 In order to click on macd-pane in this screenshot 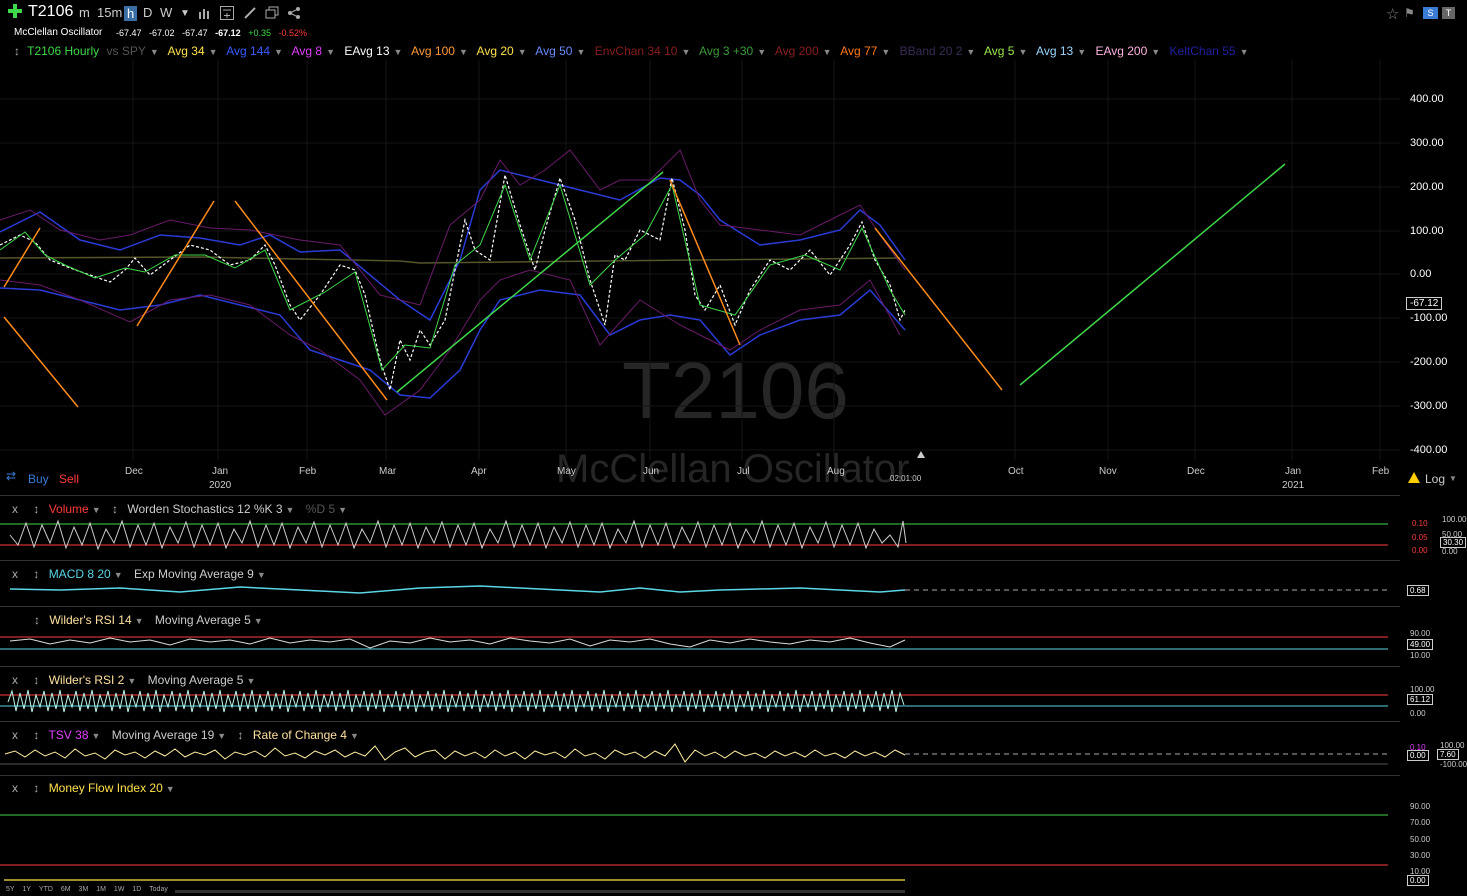, I will do `click(700, 591)`.